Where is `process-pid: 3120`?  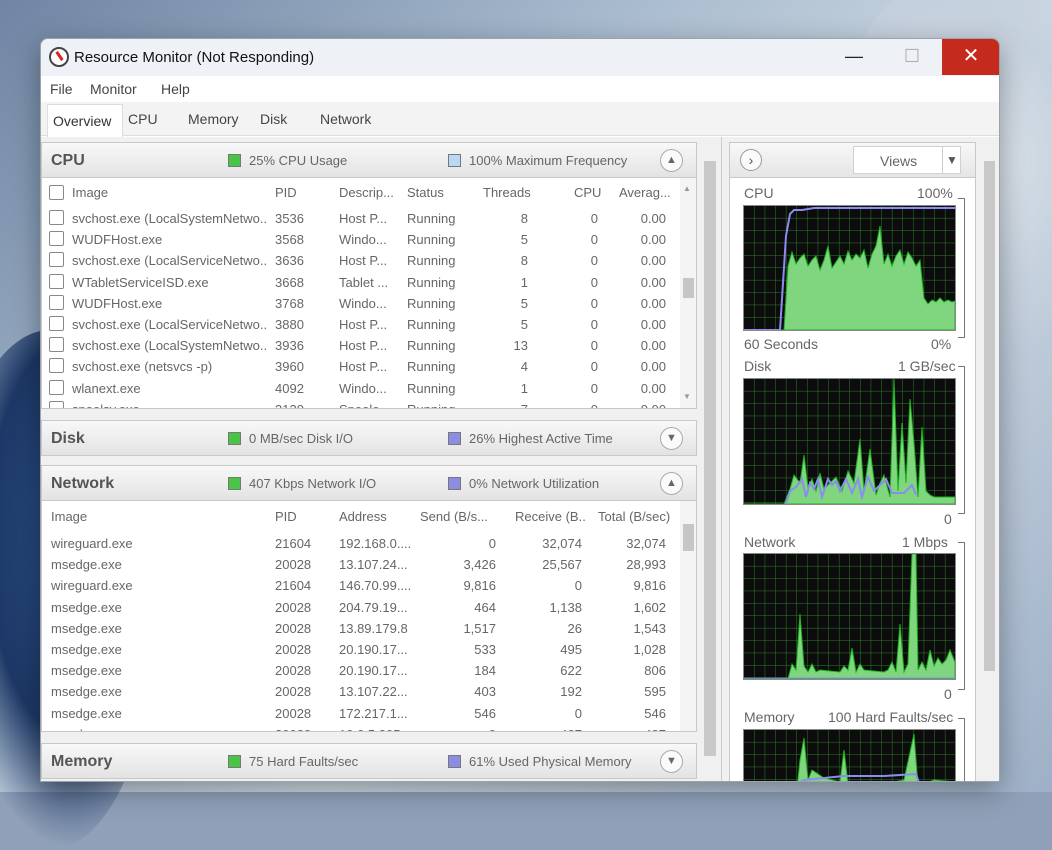 process-pid: 3120 is located at coordinates (289, 405).